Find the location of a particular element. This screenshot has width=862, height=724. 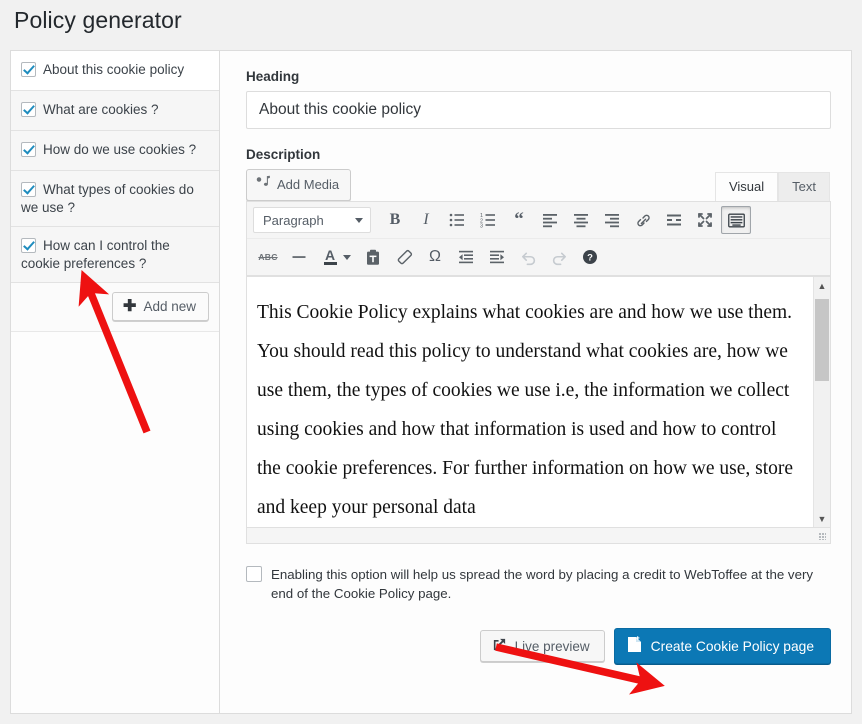

description-label: Description is located at coordinates (283, 154).